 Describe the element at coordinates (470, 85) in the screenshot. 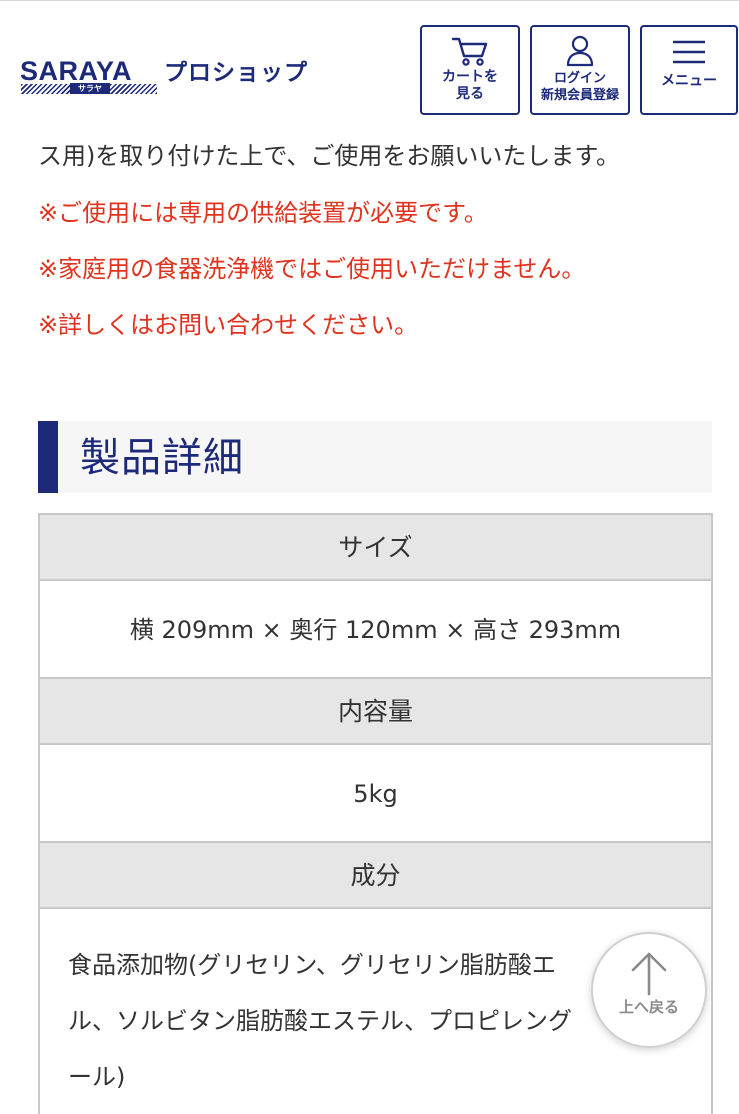

I see `cart-button-label: カートを 見る` at that location.